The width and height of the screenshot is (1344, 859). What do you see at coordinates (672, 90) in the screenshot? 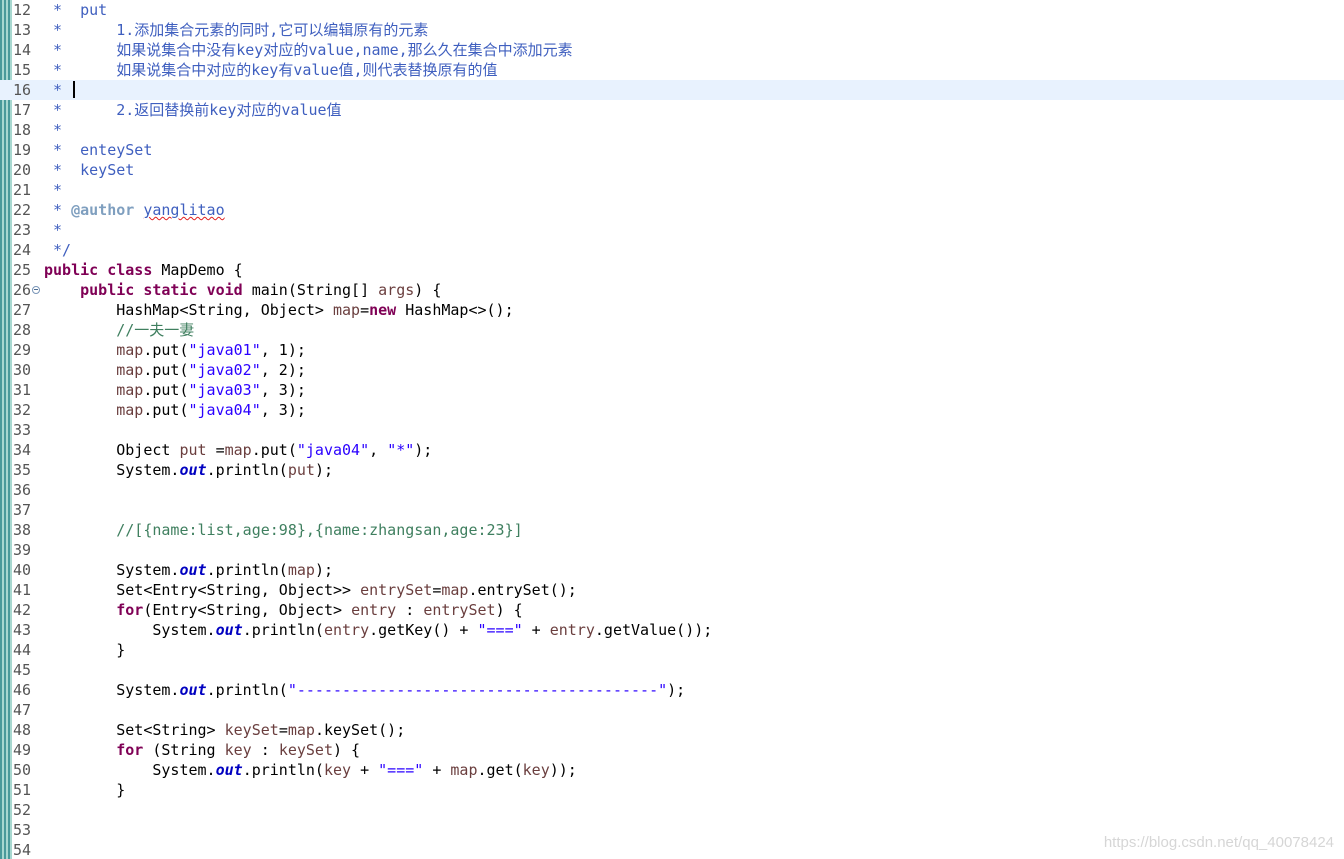
I see `code-line: 16 *` at bounding box center [672, 90].